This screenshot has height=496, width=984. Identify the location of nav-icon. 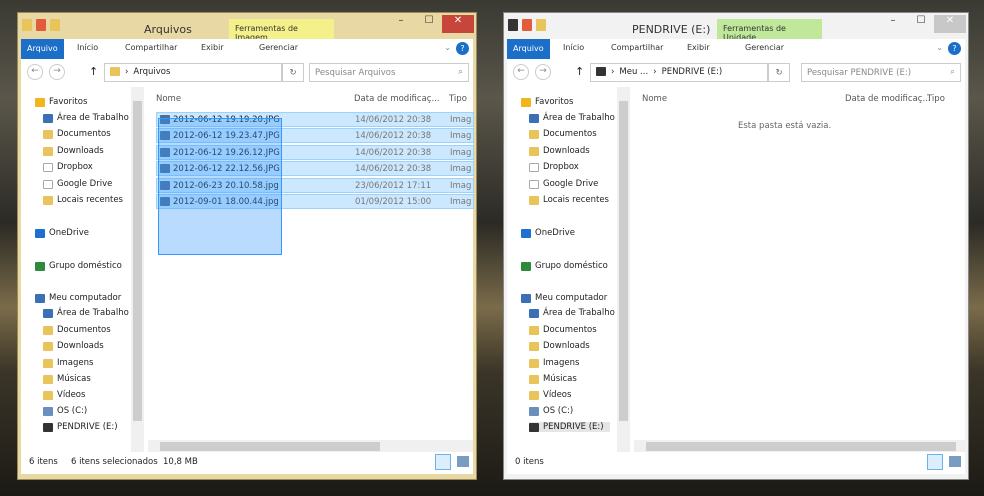
(526, 298).